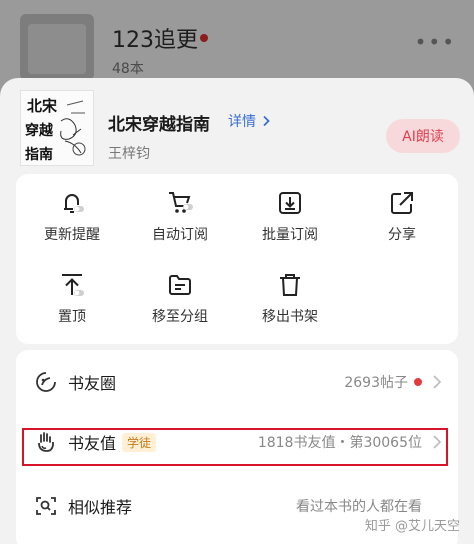 The height and width of the screenshot is (544, 474). I want to click on action-pin-top: 置顶, so click(72, 307).